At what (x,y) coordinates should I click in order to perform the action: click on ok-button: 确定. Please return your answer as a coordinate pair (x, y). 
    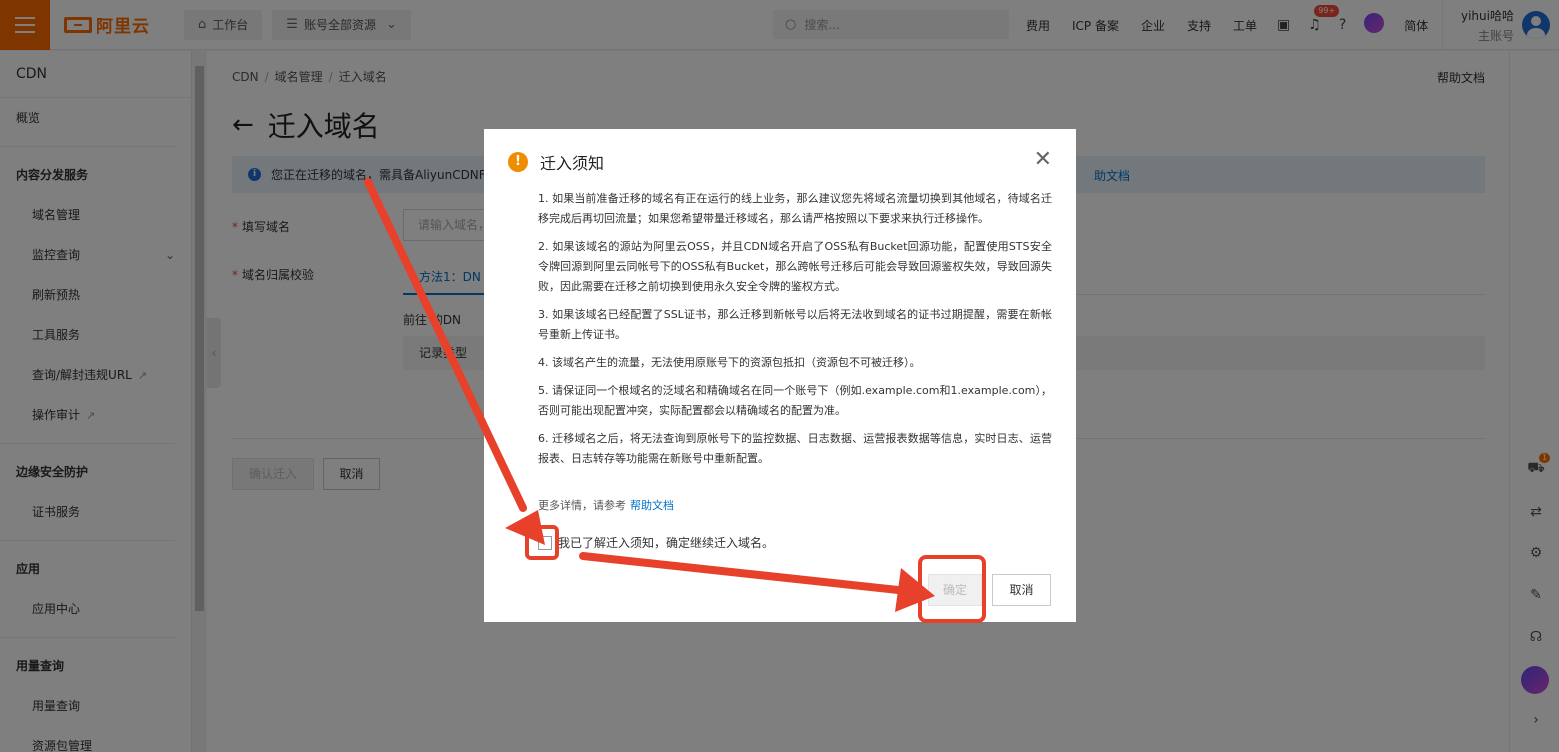
    Looking at the image, I should click on (955, 590).